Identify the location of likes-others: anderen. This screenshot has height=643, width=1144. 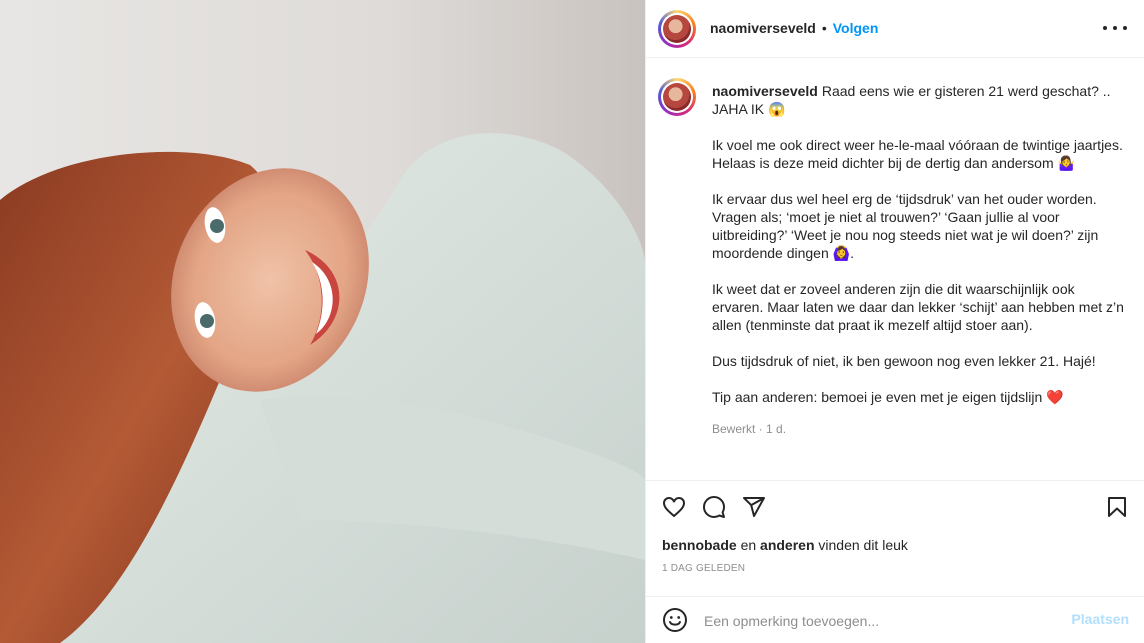
(787, 545).